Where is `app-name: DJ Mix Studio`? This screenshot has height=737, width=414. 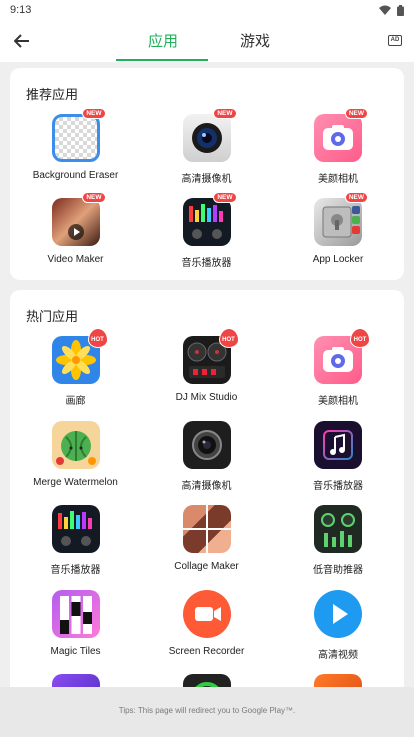
app-name: DJ Mix Studio is located at coordinates (206, 397).